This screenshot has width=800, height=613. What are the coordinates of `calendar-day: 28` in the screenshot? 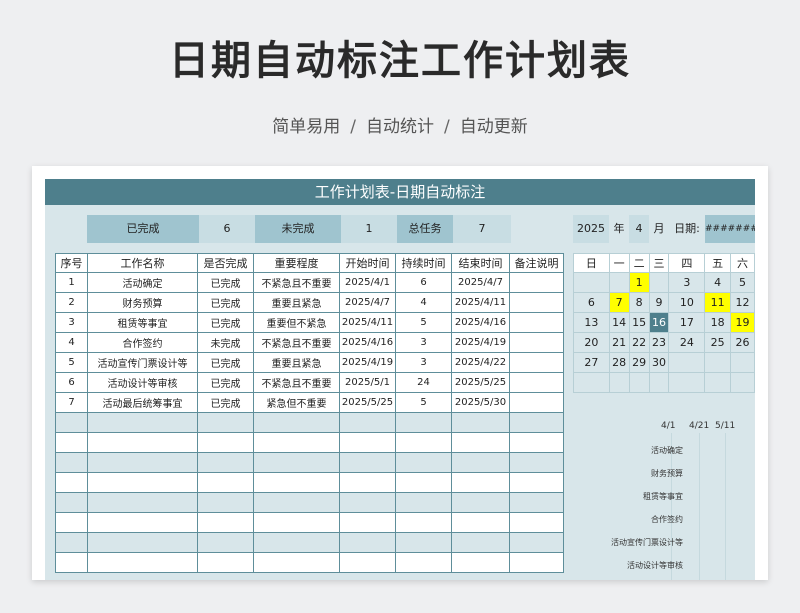 It's located at (619, 362).